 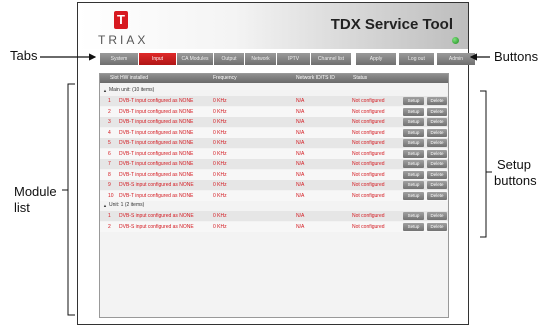 I want to click on module-list-bracket, so click(x=71, y=199).